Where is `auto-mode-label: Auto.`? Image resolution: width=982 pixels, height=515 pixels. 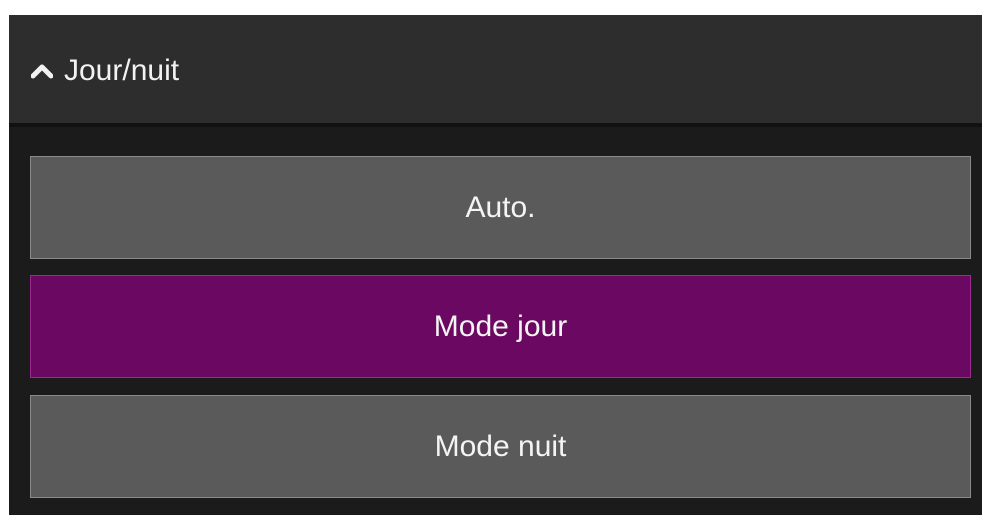 auto-mode-label: Auto. is located at coordinates (500, 207).